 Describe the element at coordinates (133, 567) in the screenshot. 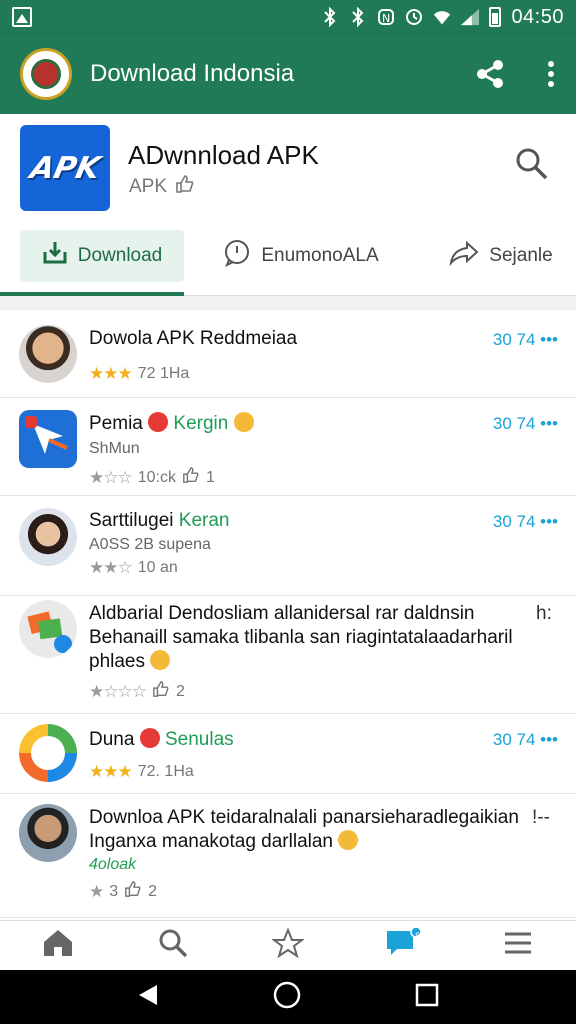

I see `post-meta: ★★☆ 10 an` at that location.